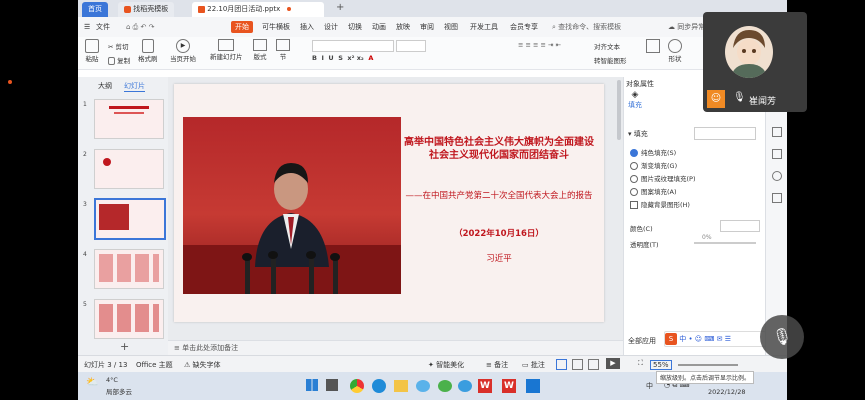  What do you see at coordinates (755, 62) in the screenshot?
I see `video-participant: ☺ 🎙 崔闻芳` at bounding box center [755, 62].